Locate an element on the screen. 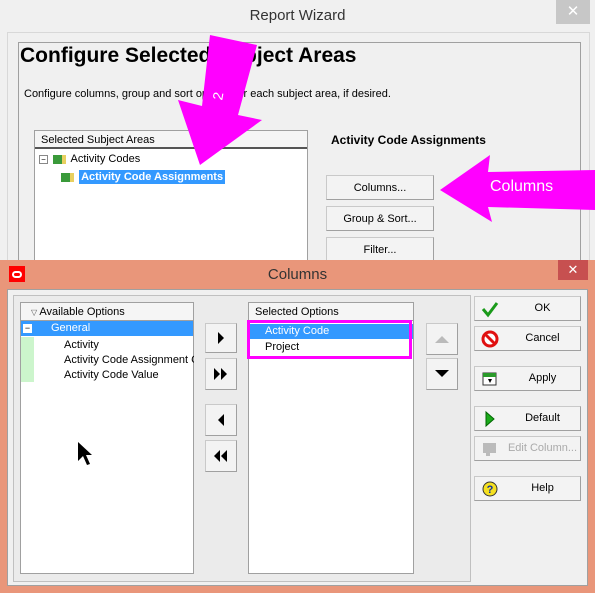 This screenshot has width=595, height=593. annotation-highlight-box is located at coordinates (329, 339).